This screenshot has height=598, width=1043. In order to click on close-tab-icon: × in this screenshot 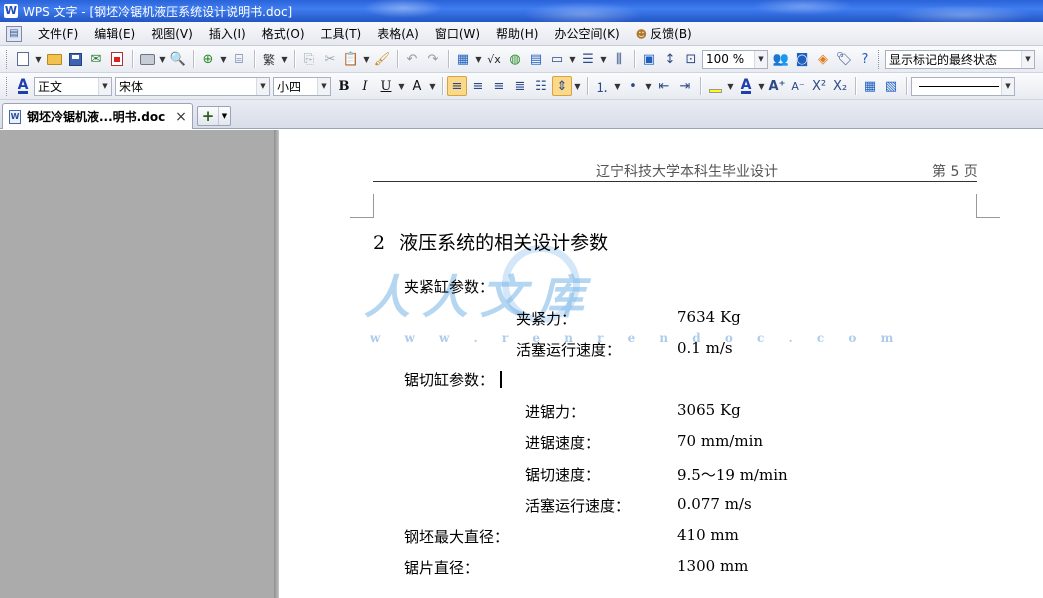, I will do `click(181, 117)`.